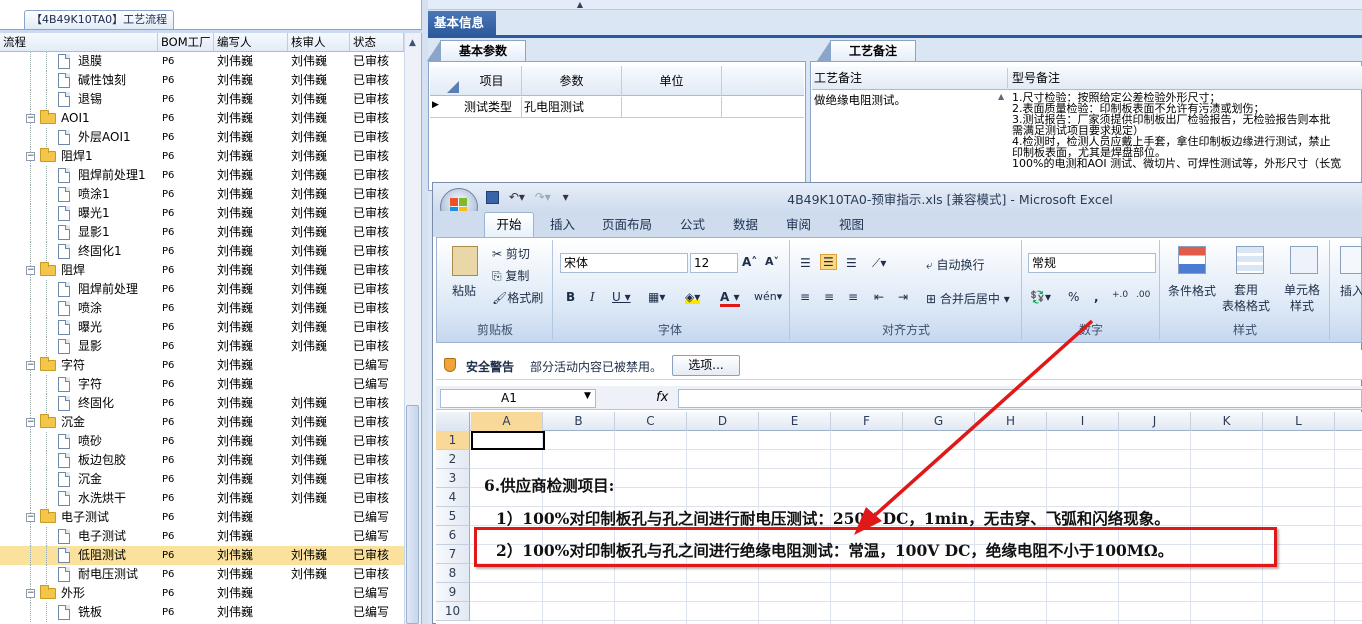 The height and width of the screenshot is (624, 1362). I want to click on align-middle-icon: ☰, so click(828, 262).